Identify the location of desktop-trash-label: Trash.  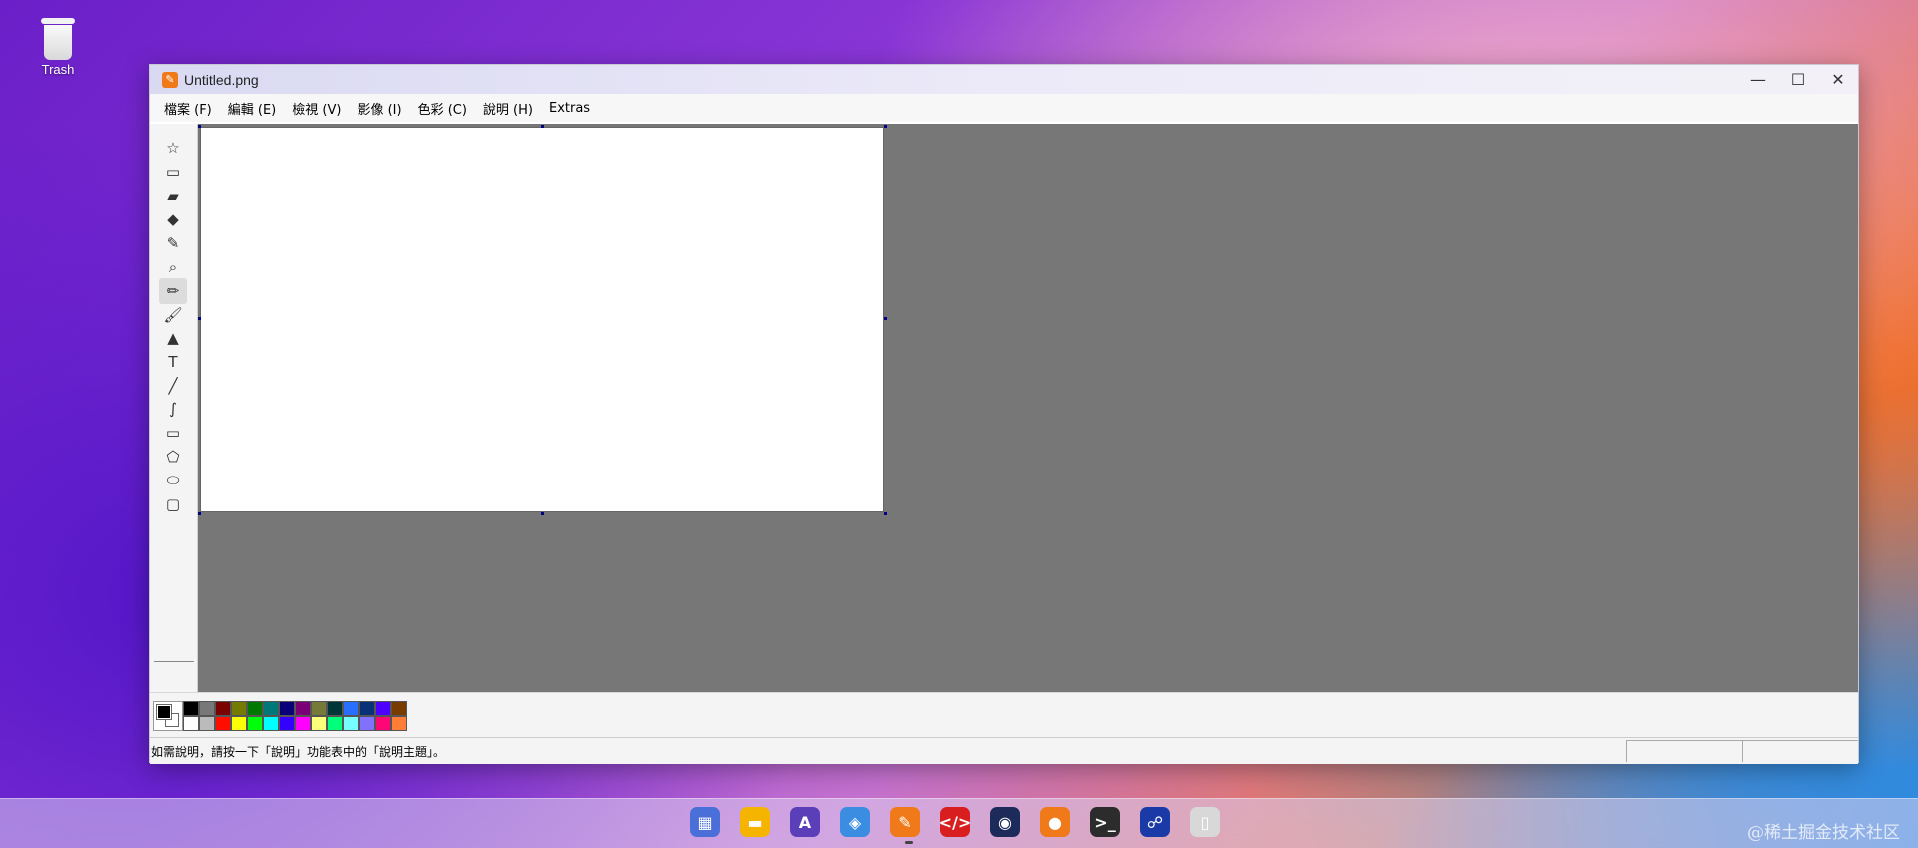
(58, 69).